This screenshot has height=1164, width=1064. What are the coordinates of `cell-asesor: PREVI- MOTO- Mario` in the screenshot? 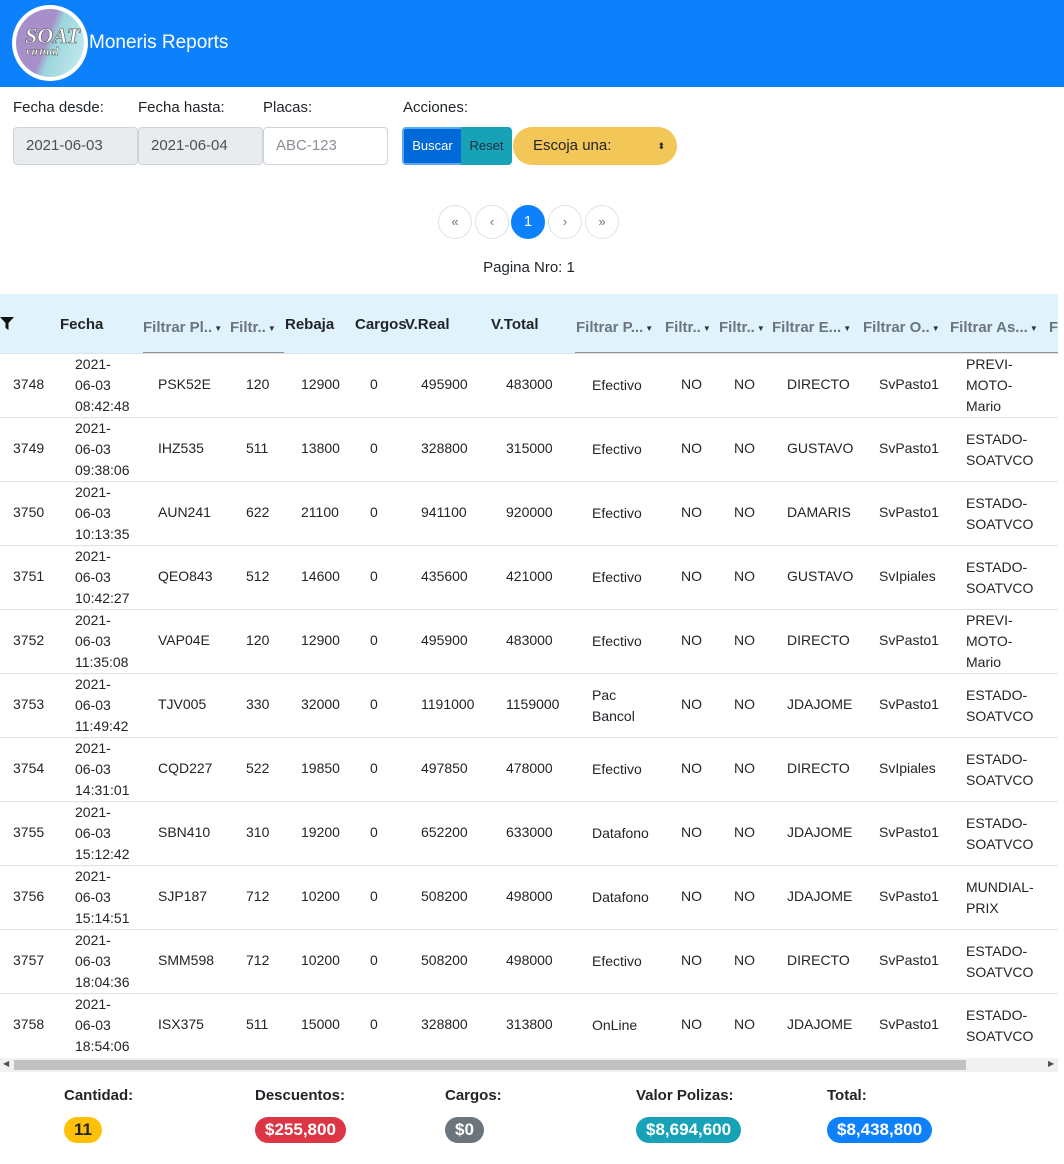 It's located at (989, 385).